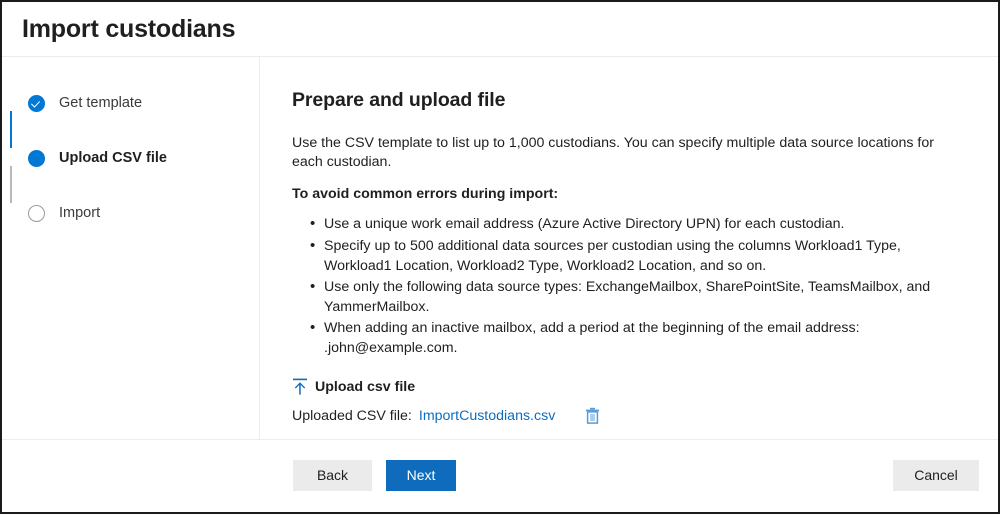 The width and height of the screenshot is (1000, 514). I want to click on cancel-button: Cancel, so click(936, 475).